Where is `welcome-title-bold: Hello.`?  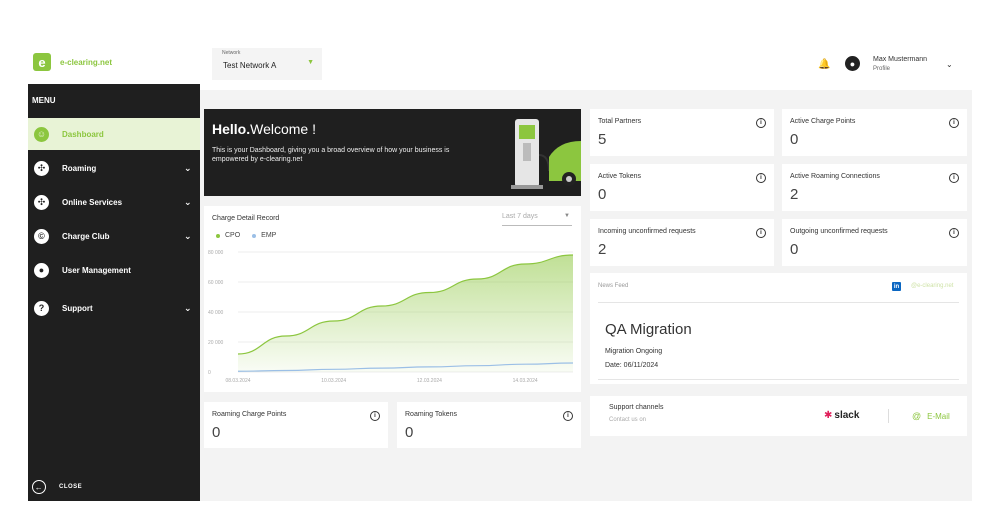
welcome-title-bold: Hello. is located at coordinates (231, 129).